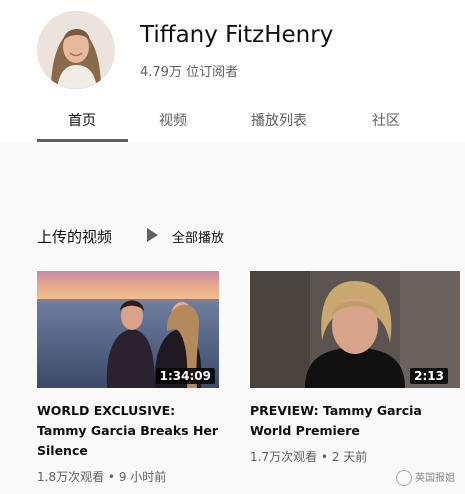 The width and height of the screenshot is (465, 494). What do you see at coordinates (173, 120) in the screenshot?
I see `tab-videos: 视频` at bounding box center [173, 120].